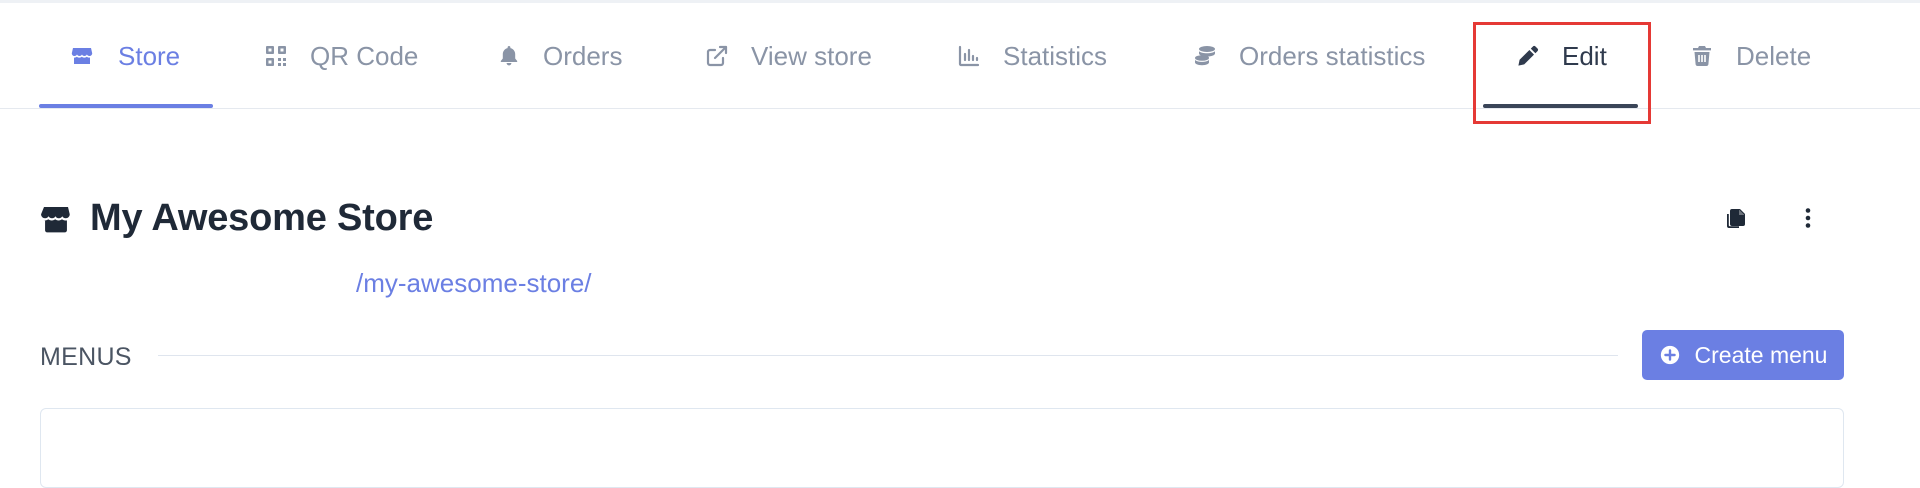 The height and width of the screenshot is (488, 1920). Describe the element at coordinates (149, 55) in the screenshot. I see `tab-store-label: Store` at that location.